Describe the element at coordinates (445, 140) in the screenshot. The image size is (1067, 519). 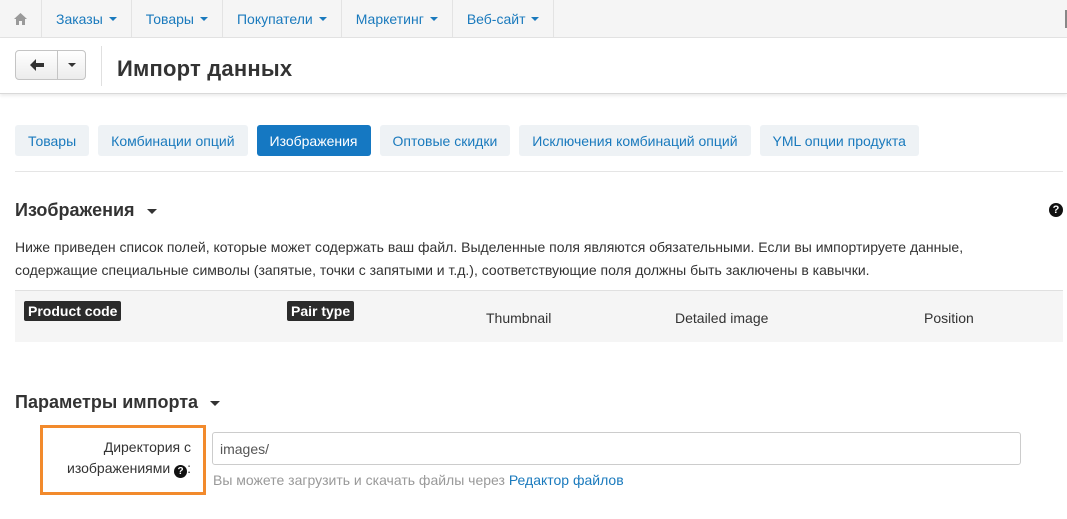
I see `tab-qty-discounts: Оптовые скидки` at that location.